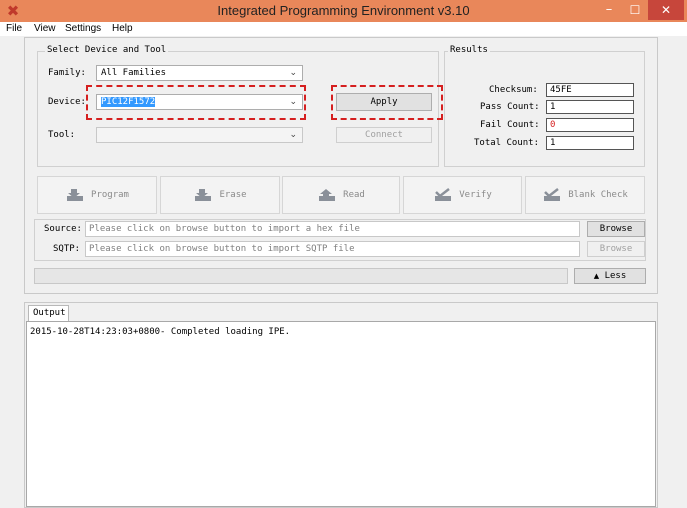  Describe the element at coordinates (590, 125) in the screenshot. I see `fail-count-value: 0` at that location.